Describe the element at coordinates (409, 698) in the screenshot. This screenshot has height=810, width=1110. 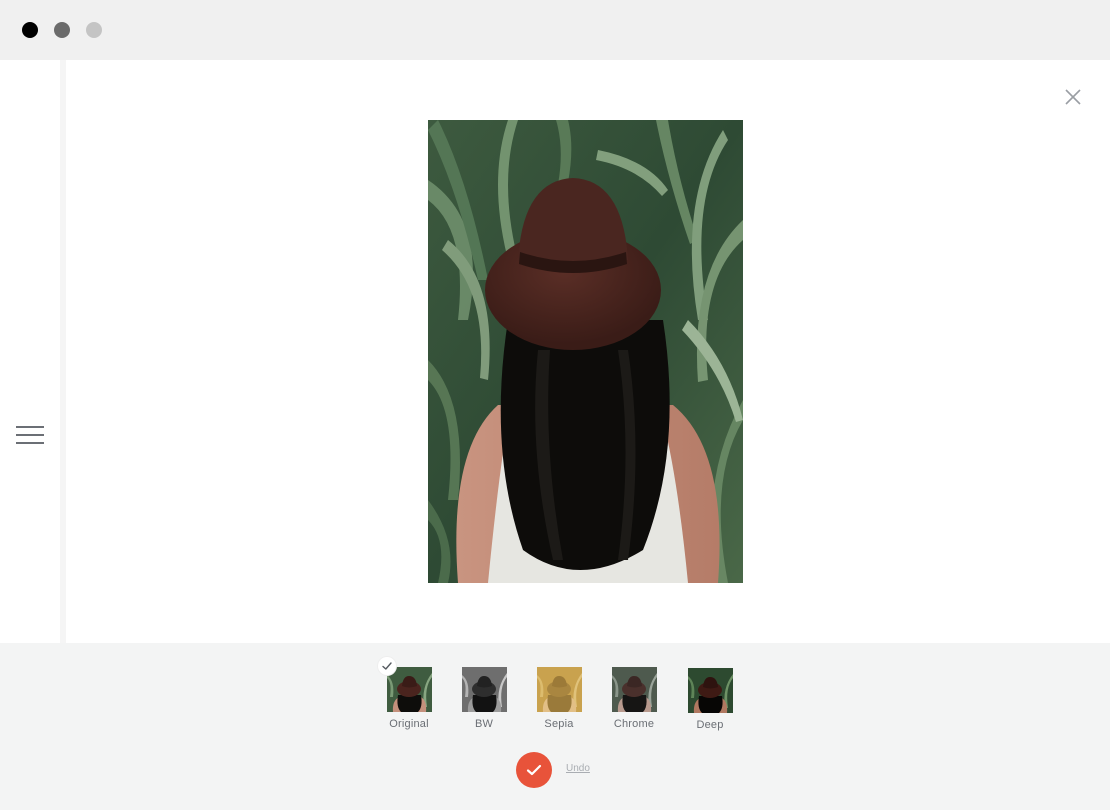
I see `filter-original: Original` at that location.